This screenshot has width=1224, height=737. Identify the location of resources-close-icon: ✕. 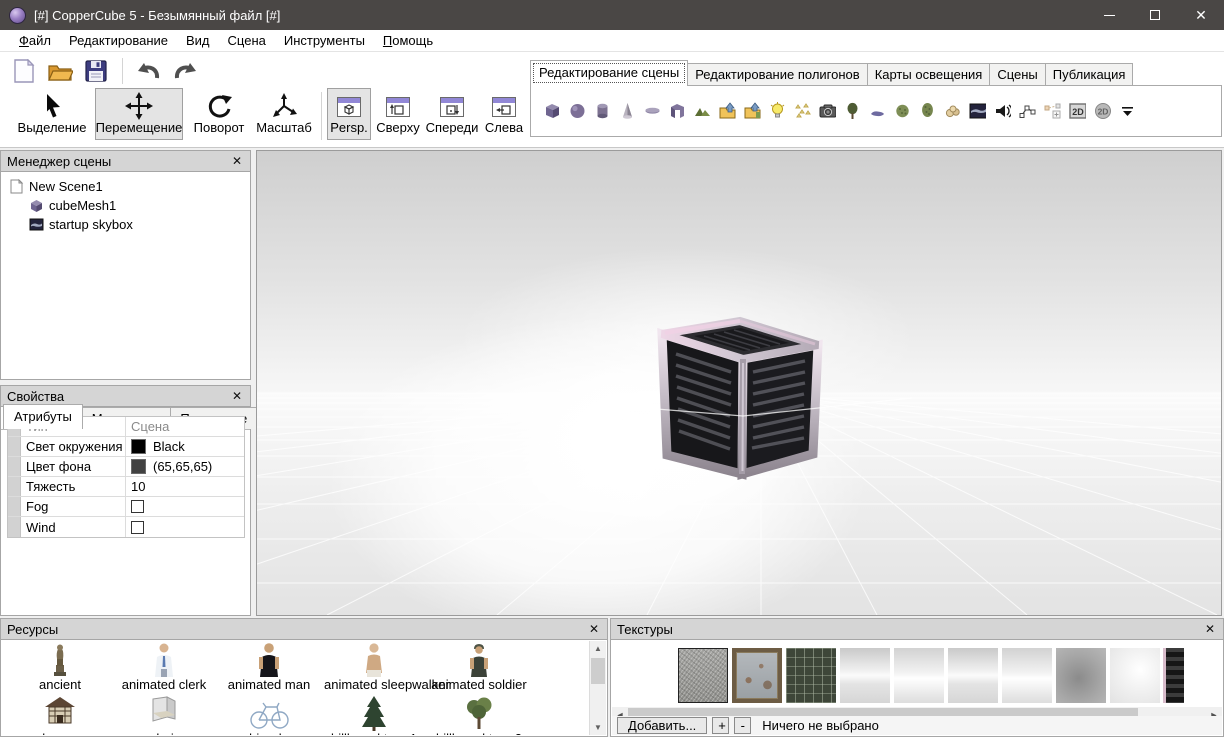
(594, 629).